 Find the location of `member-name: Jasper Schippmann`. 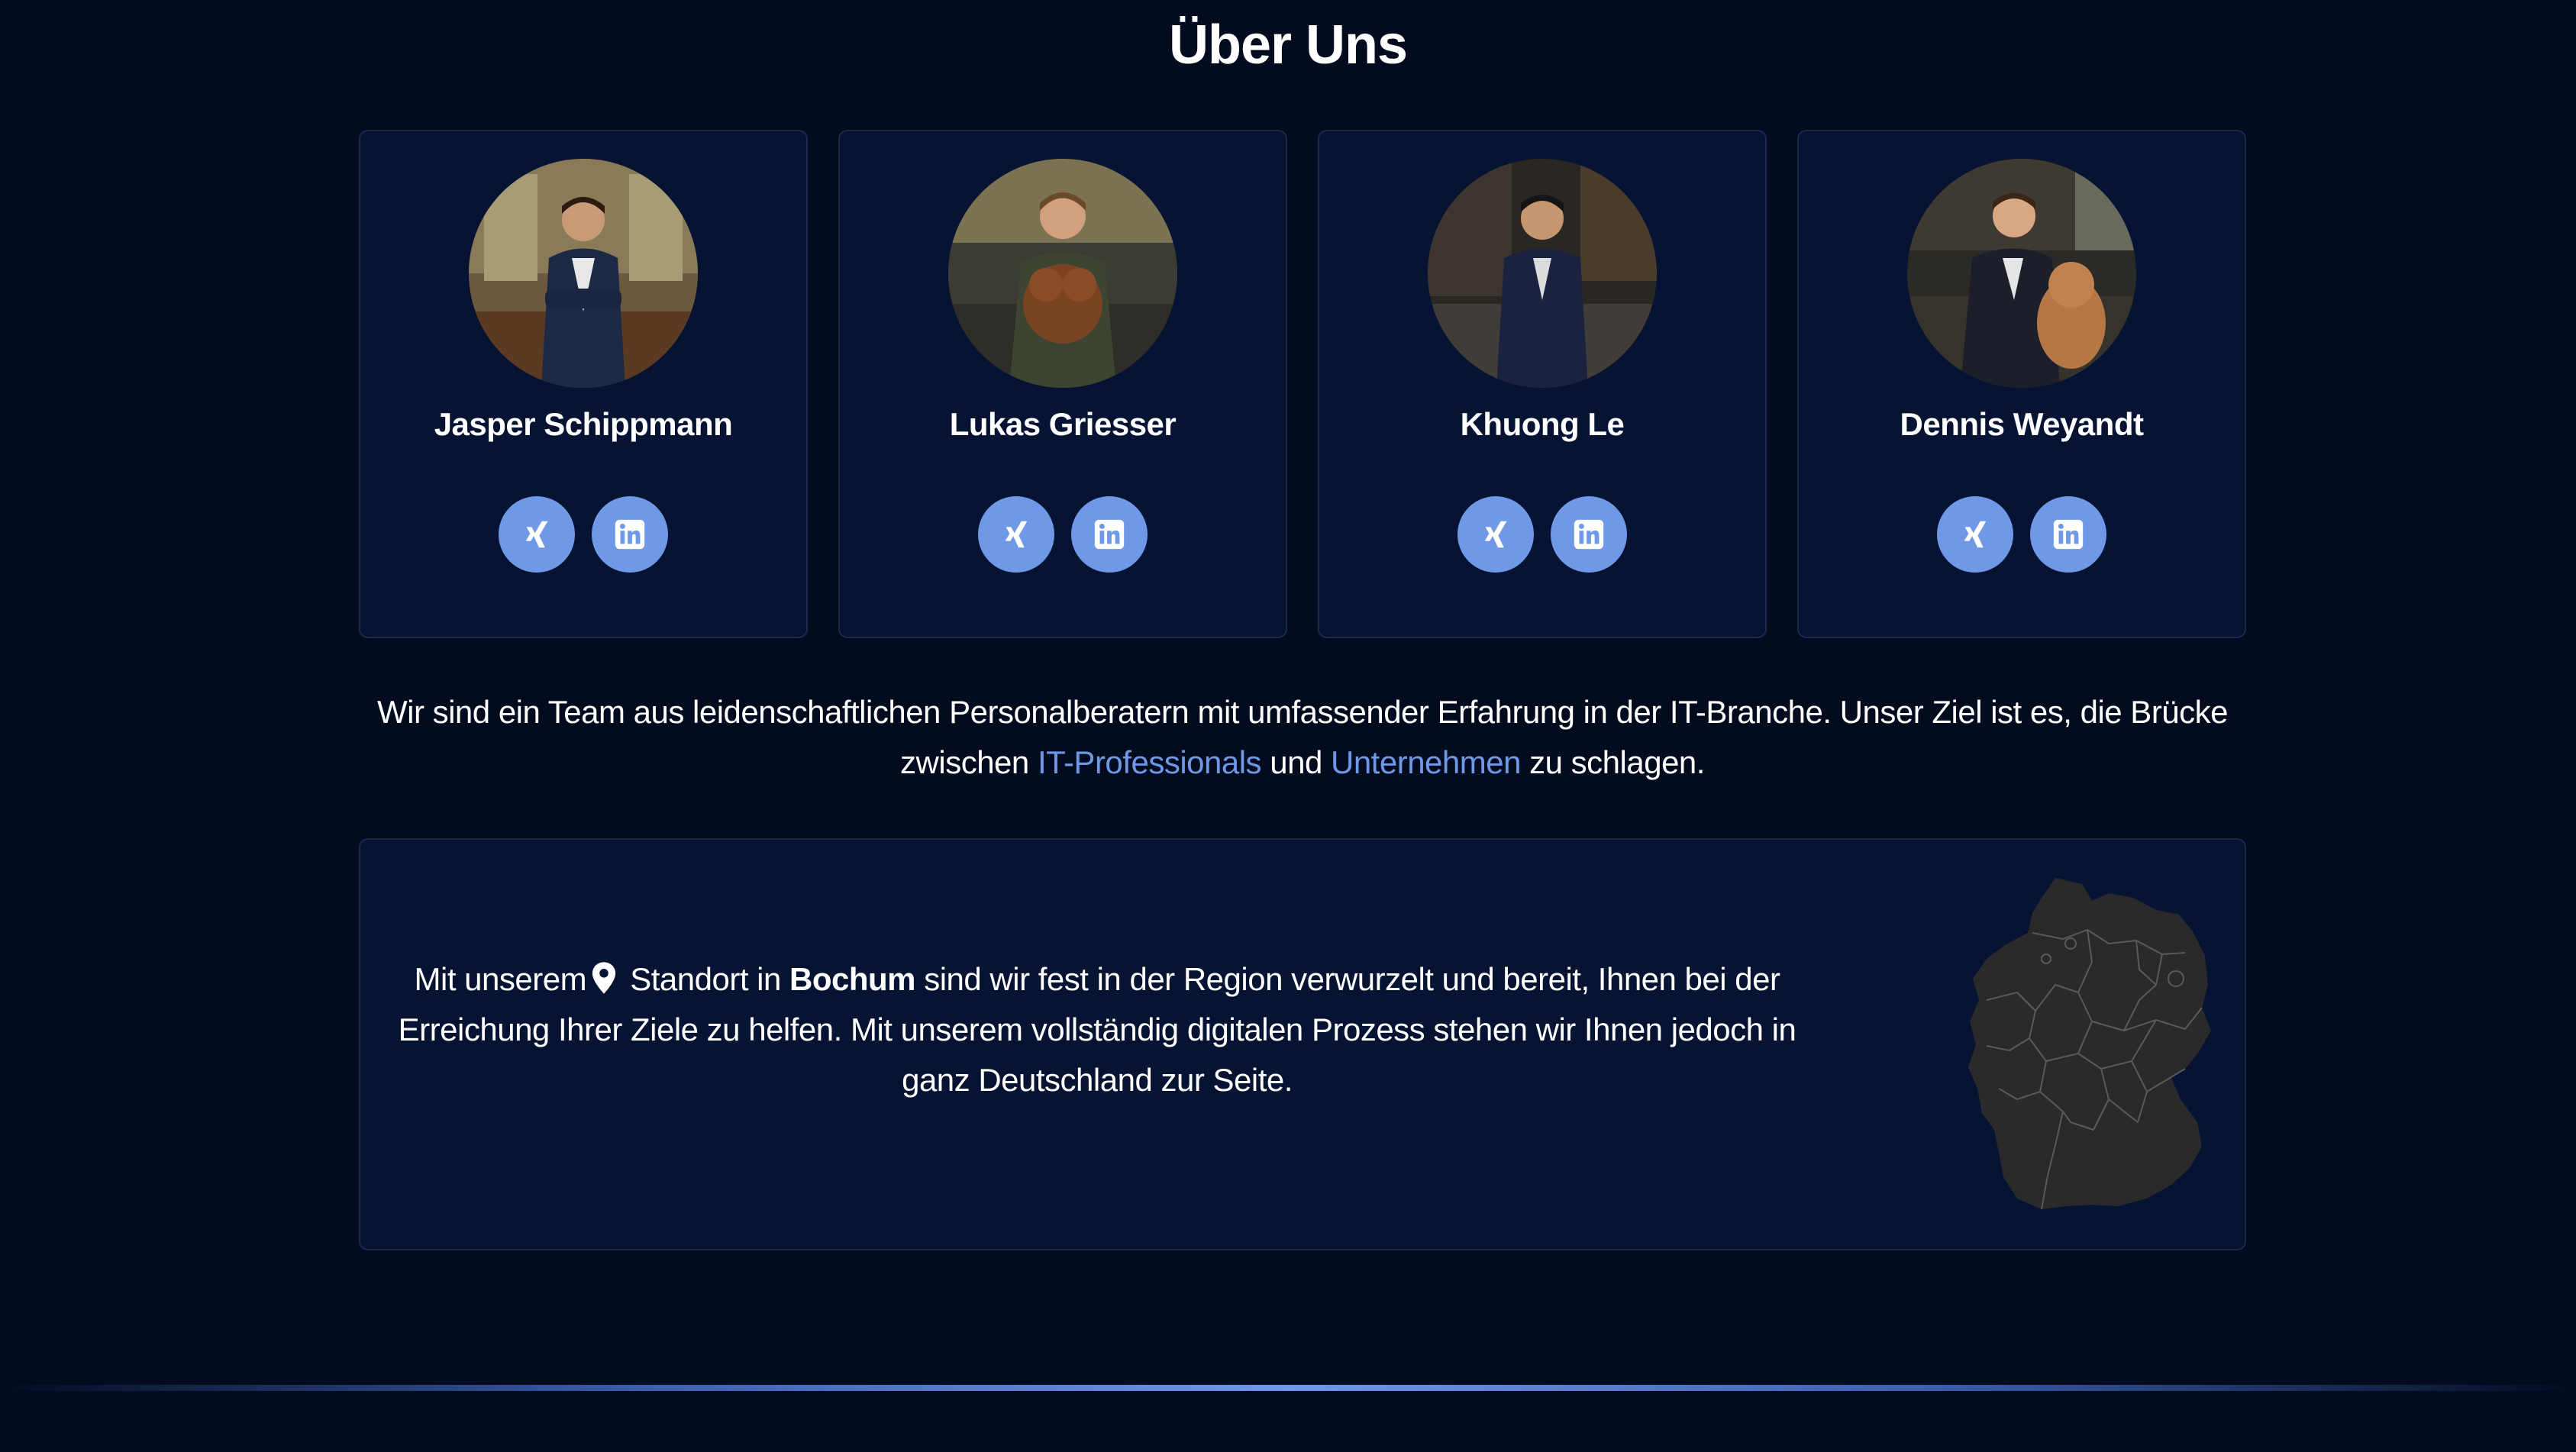

member-name: Jasper Schippmann is located at coordinates (583, 424).